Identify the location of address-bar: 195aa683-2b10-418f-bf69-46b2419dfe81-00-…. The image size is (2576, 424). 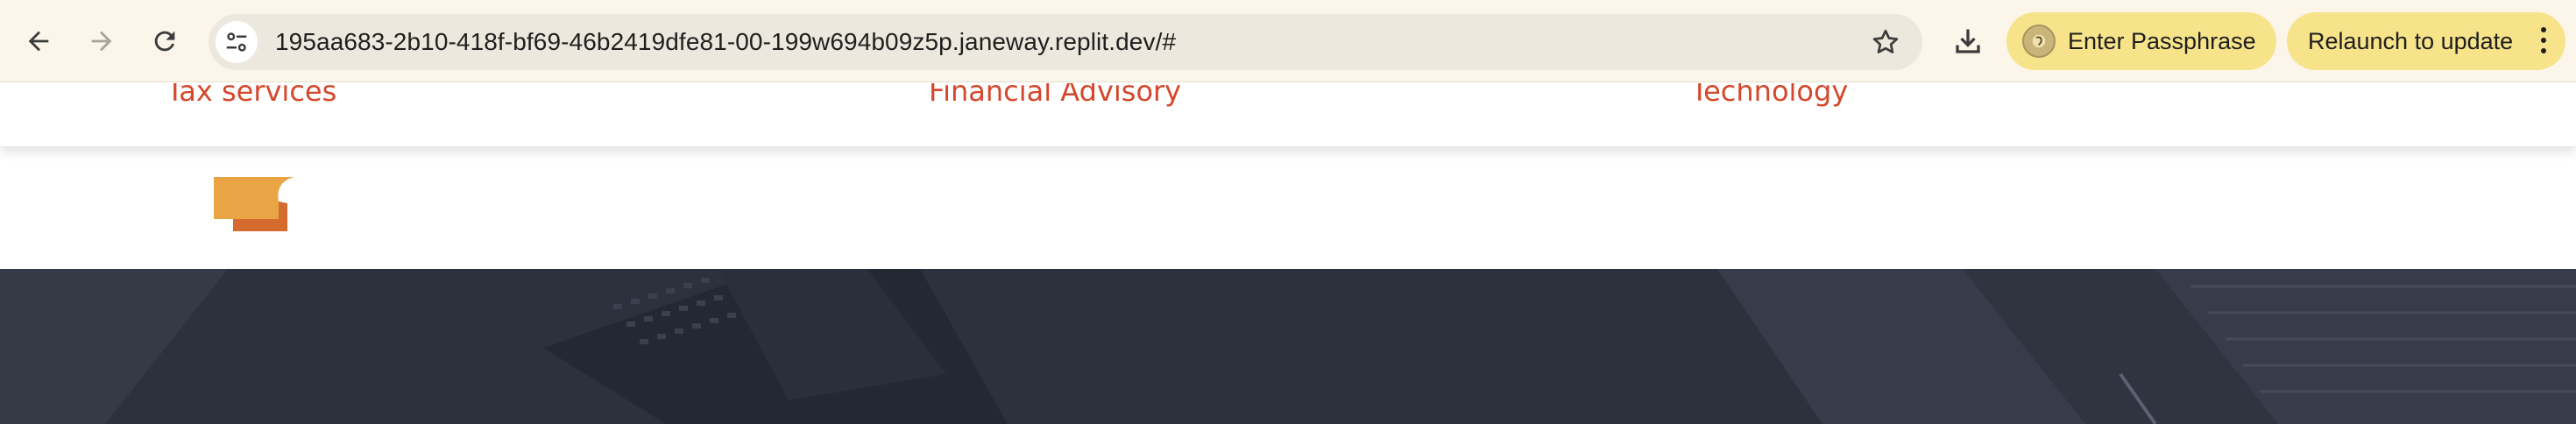
(1065, 42).